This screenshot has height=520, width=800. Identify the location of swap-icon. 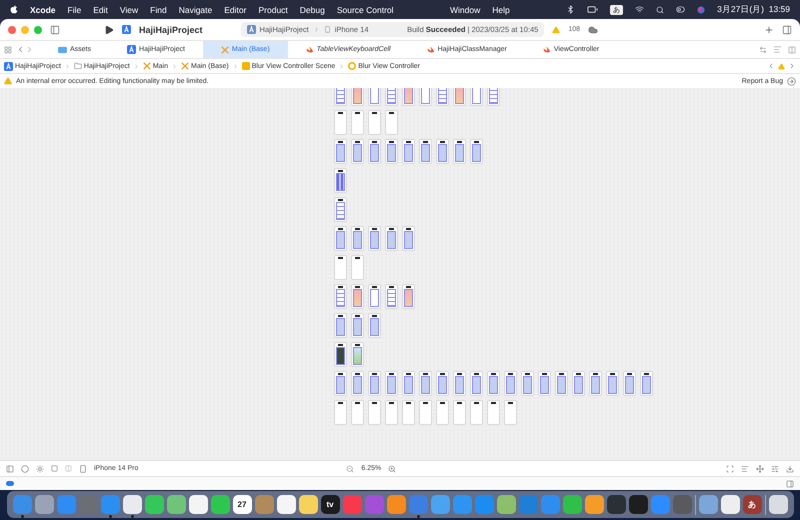
(763, 50).